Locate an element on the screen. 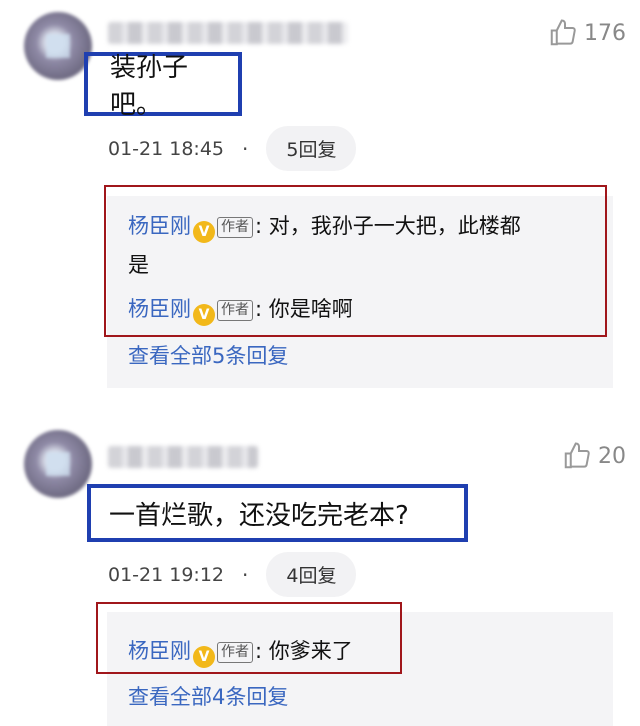 The image size is (640, 726). reply-count-button: 5回复 is located at coordinates (311, 148).